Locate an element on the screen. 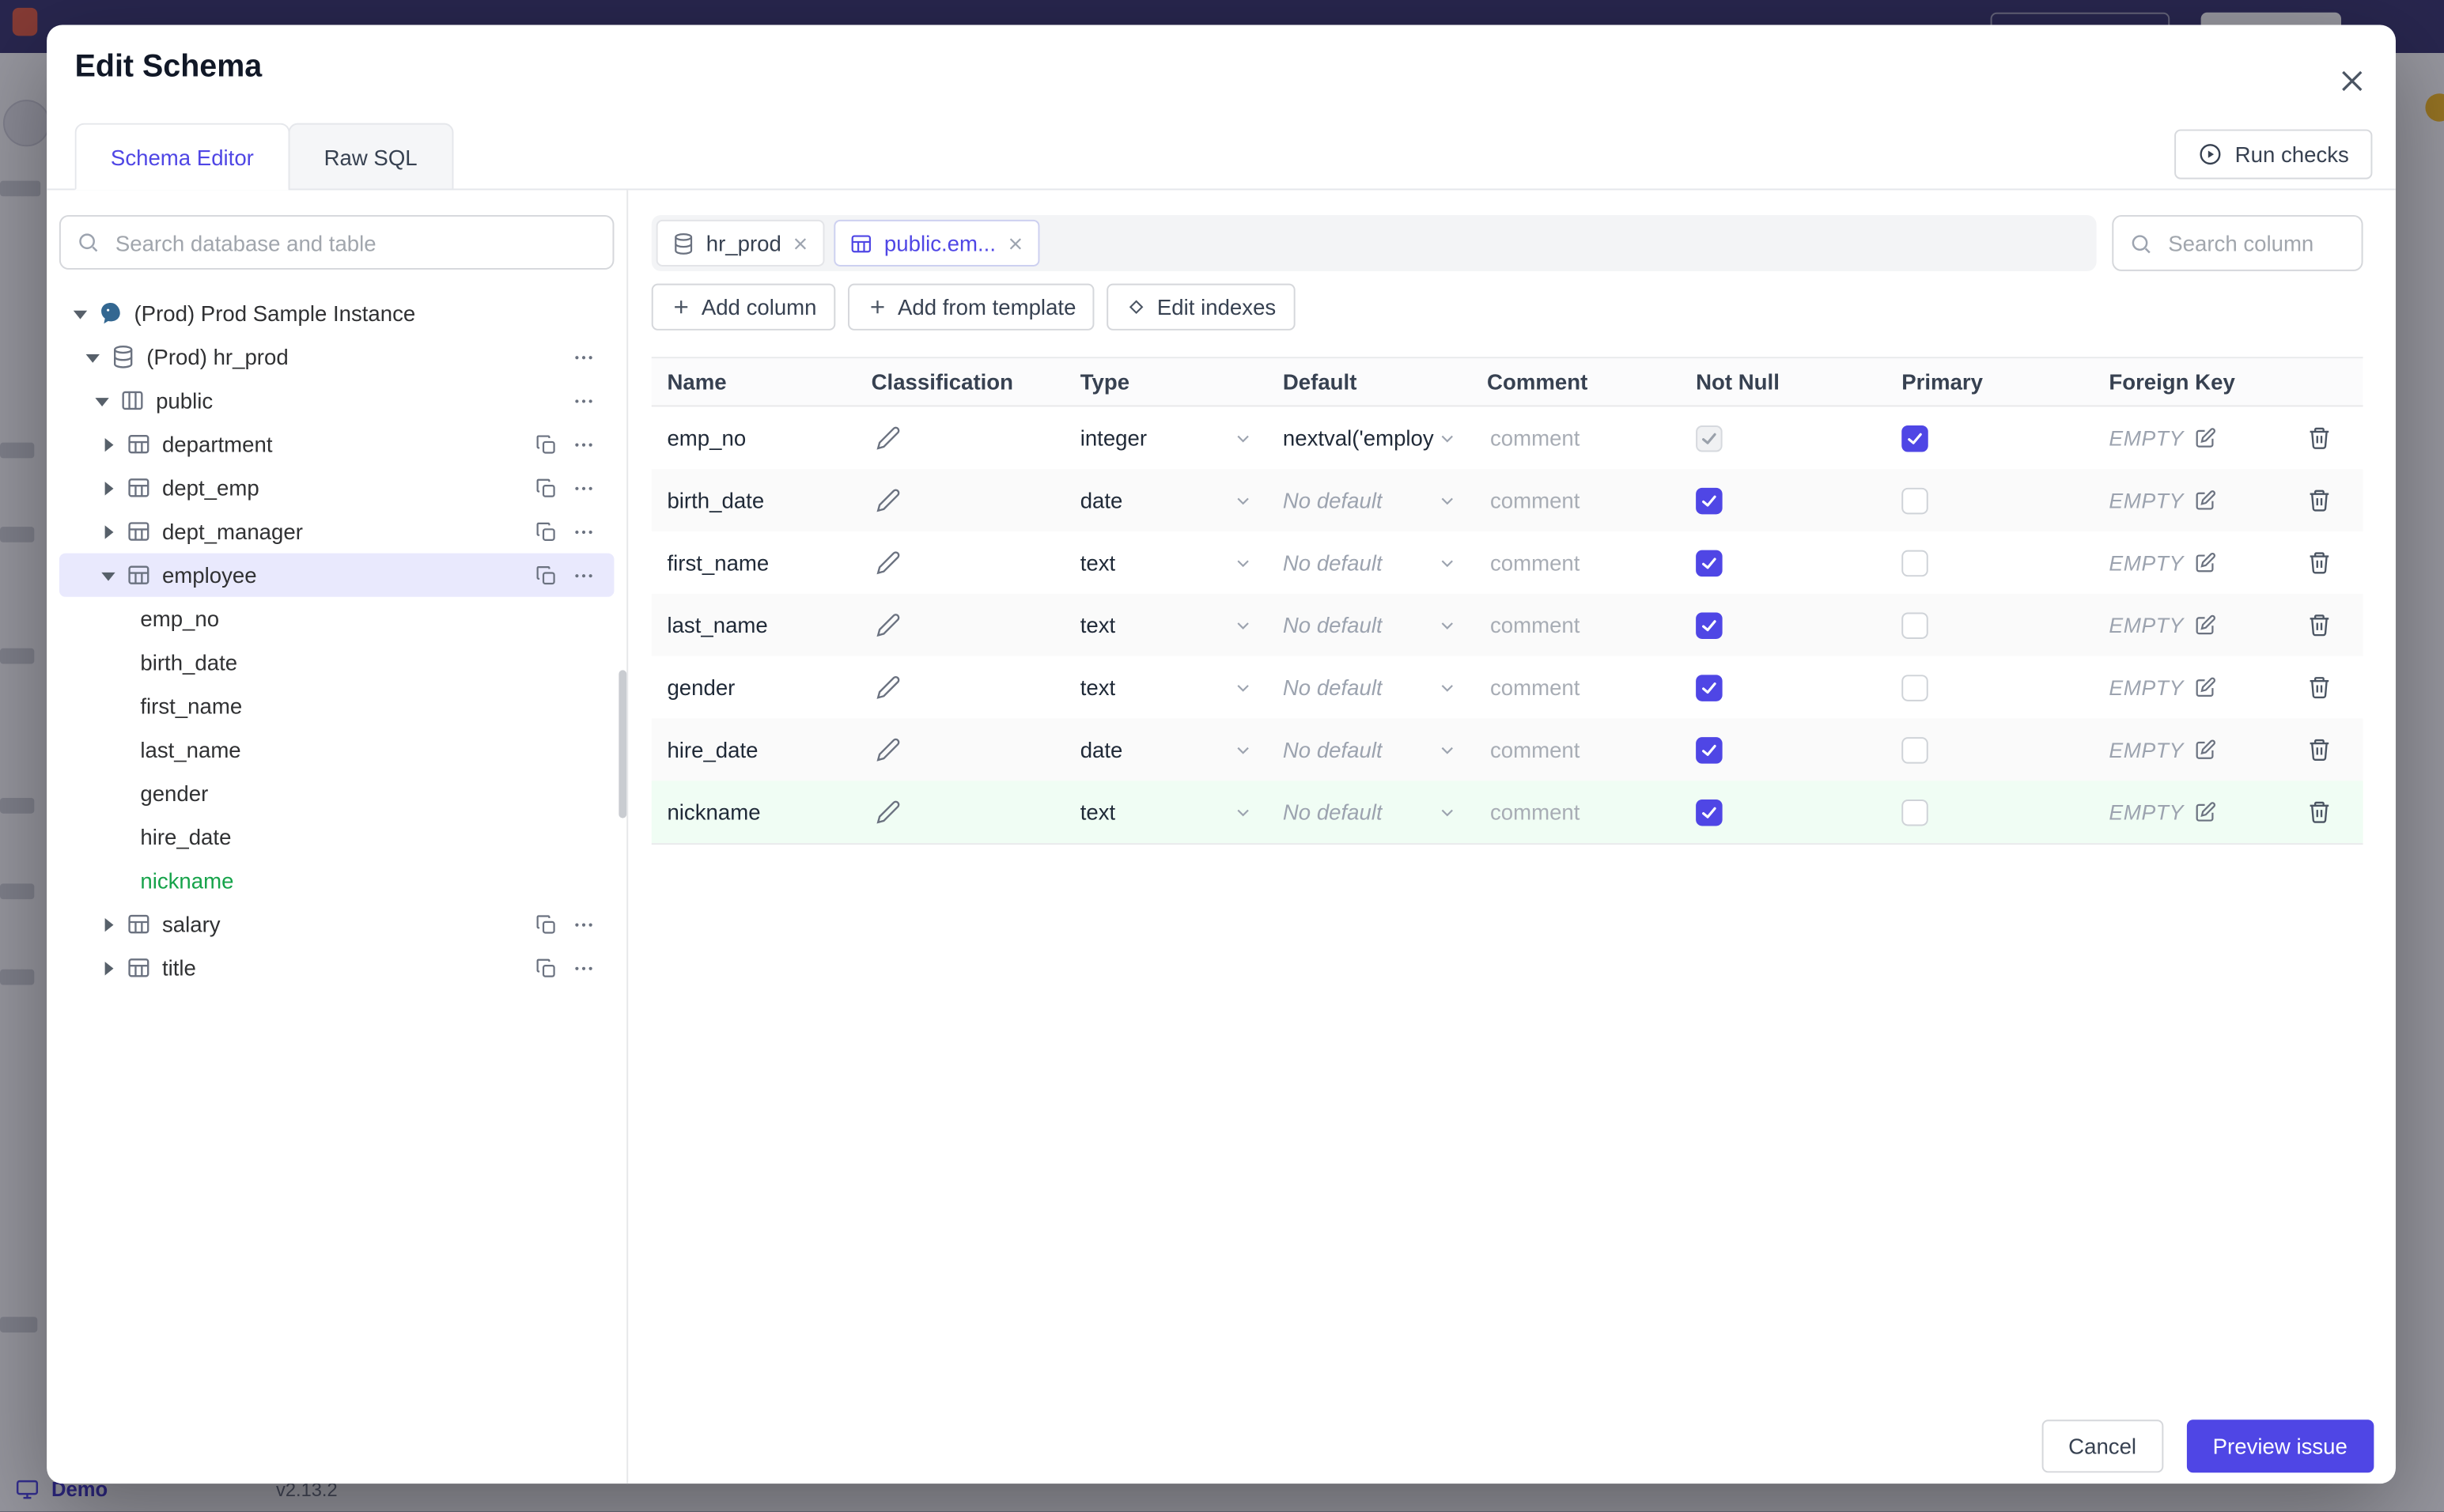 The width and height of the screenshot is (2444, 1512). column-name: emp_no is located at coordinates (754, 438).